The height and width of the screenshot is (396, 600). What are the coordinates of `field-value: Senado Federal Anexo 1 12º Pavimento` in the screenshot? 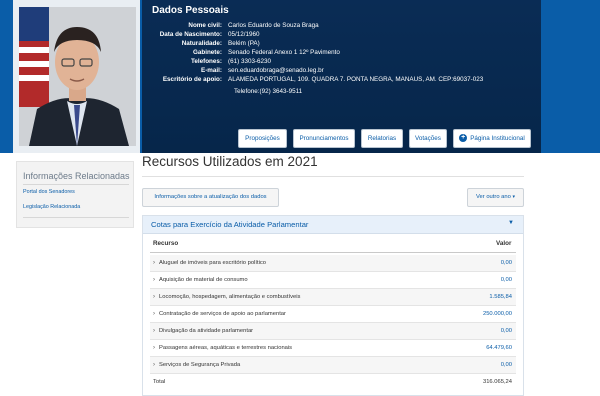 It's located at (284, 52).